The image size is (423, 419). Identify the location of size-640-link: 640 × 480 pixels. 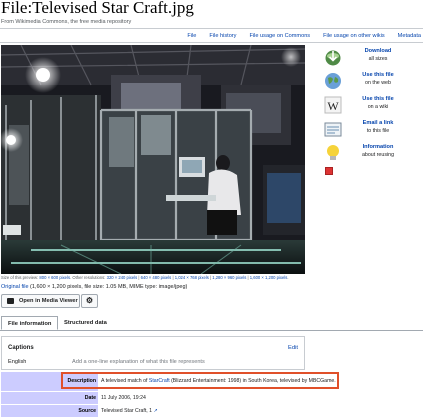
(156, 277).